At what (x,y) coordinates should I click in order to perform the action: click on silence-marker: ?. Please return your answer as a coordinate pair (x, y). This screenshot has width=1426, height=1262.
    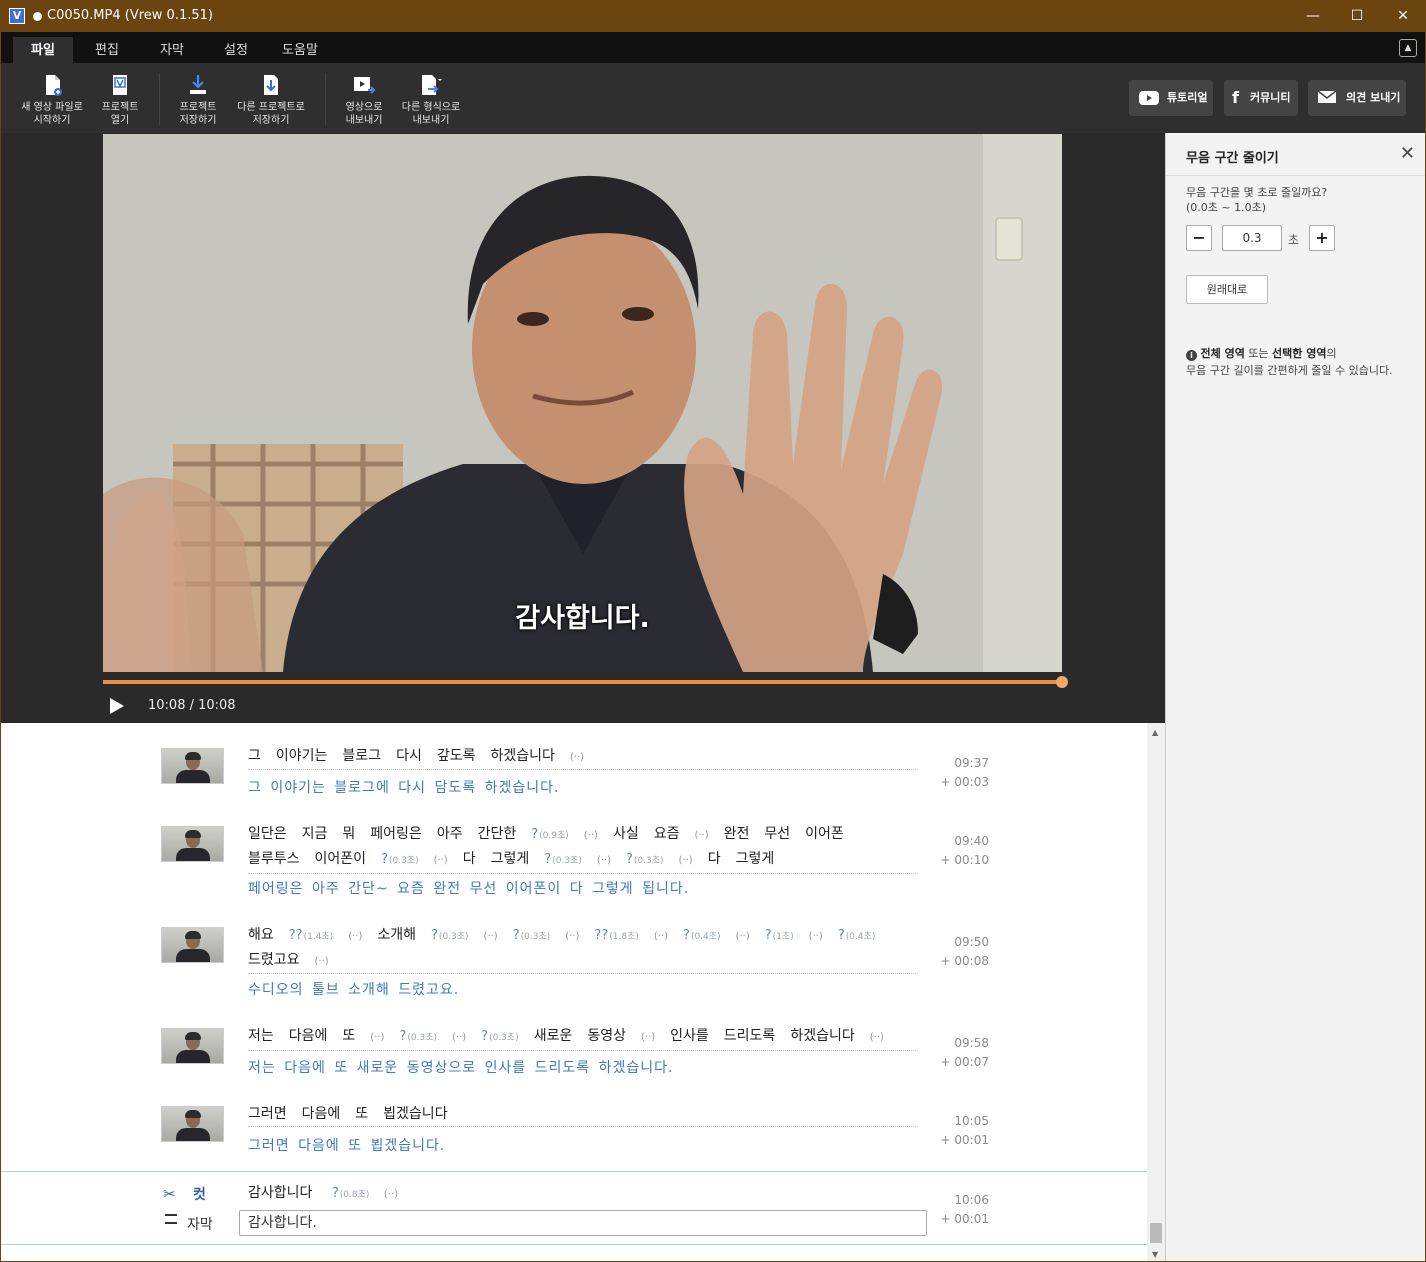
    Looking at the image, I should click on (335, 1193).